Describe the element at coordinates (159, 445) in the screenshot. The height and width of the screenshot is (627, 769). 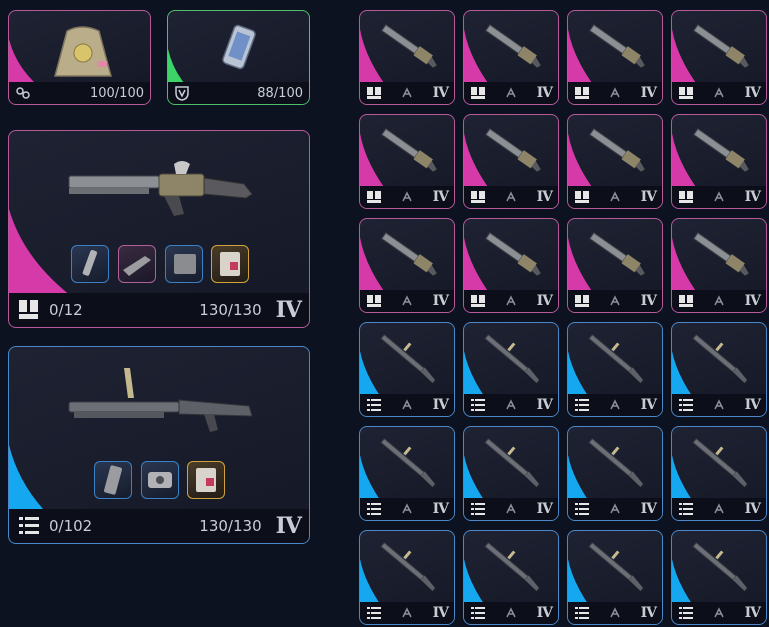
I see `secondary-weapon-slot: 0/102 130/130 IV` at that location.